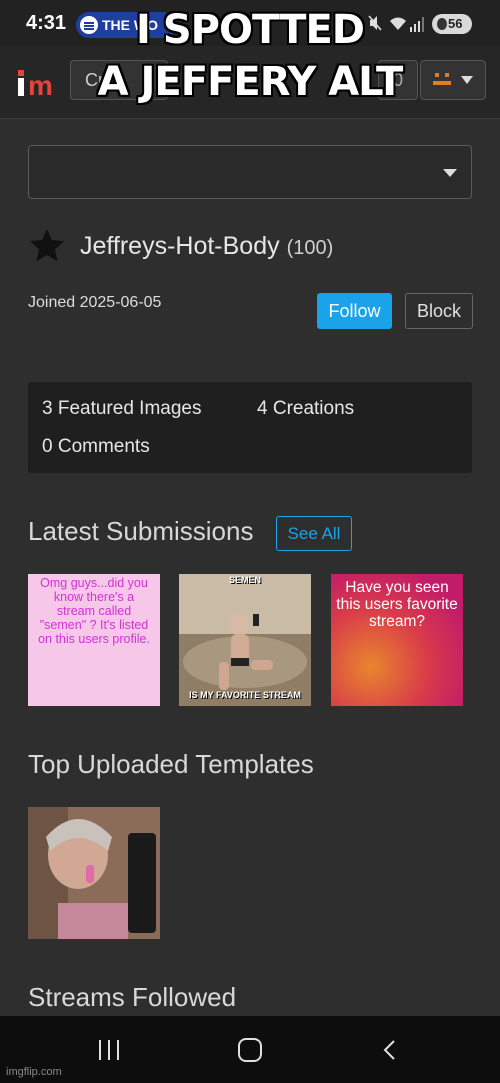 The image size is (500, 1083). I want to click on meme-caption: I SPOTTED A JEFFERY ALT, so click(250, 56).